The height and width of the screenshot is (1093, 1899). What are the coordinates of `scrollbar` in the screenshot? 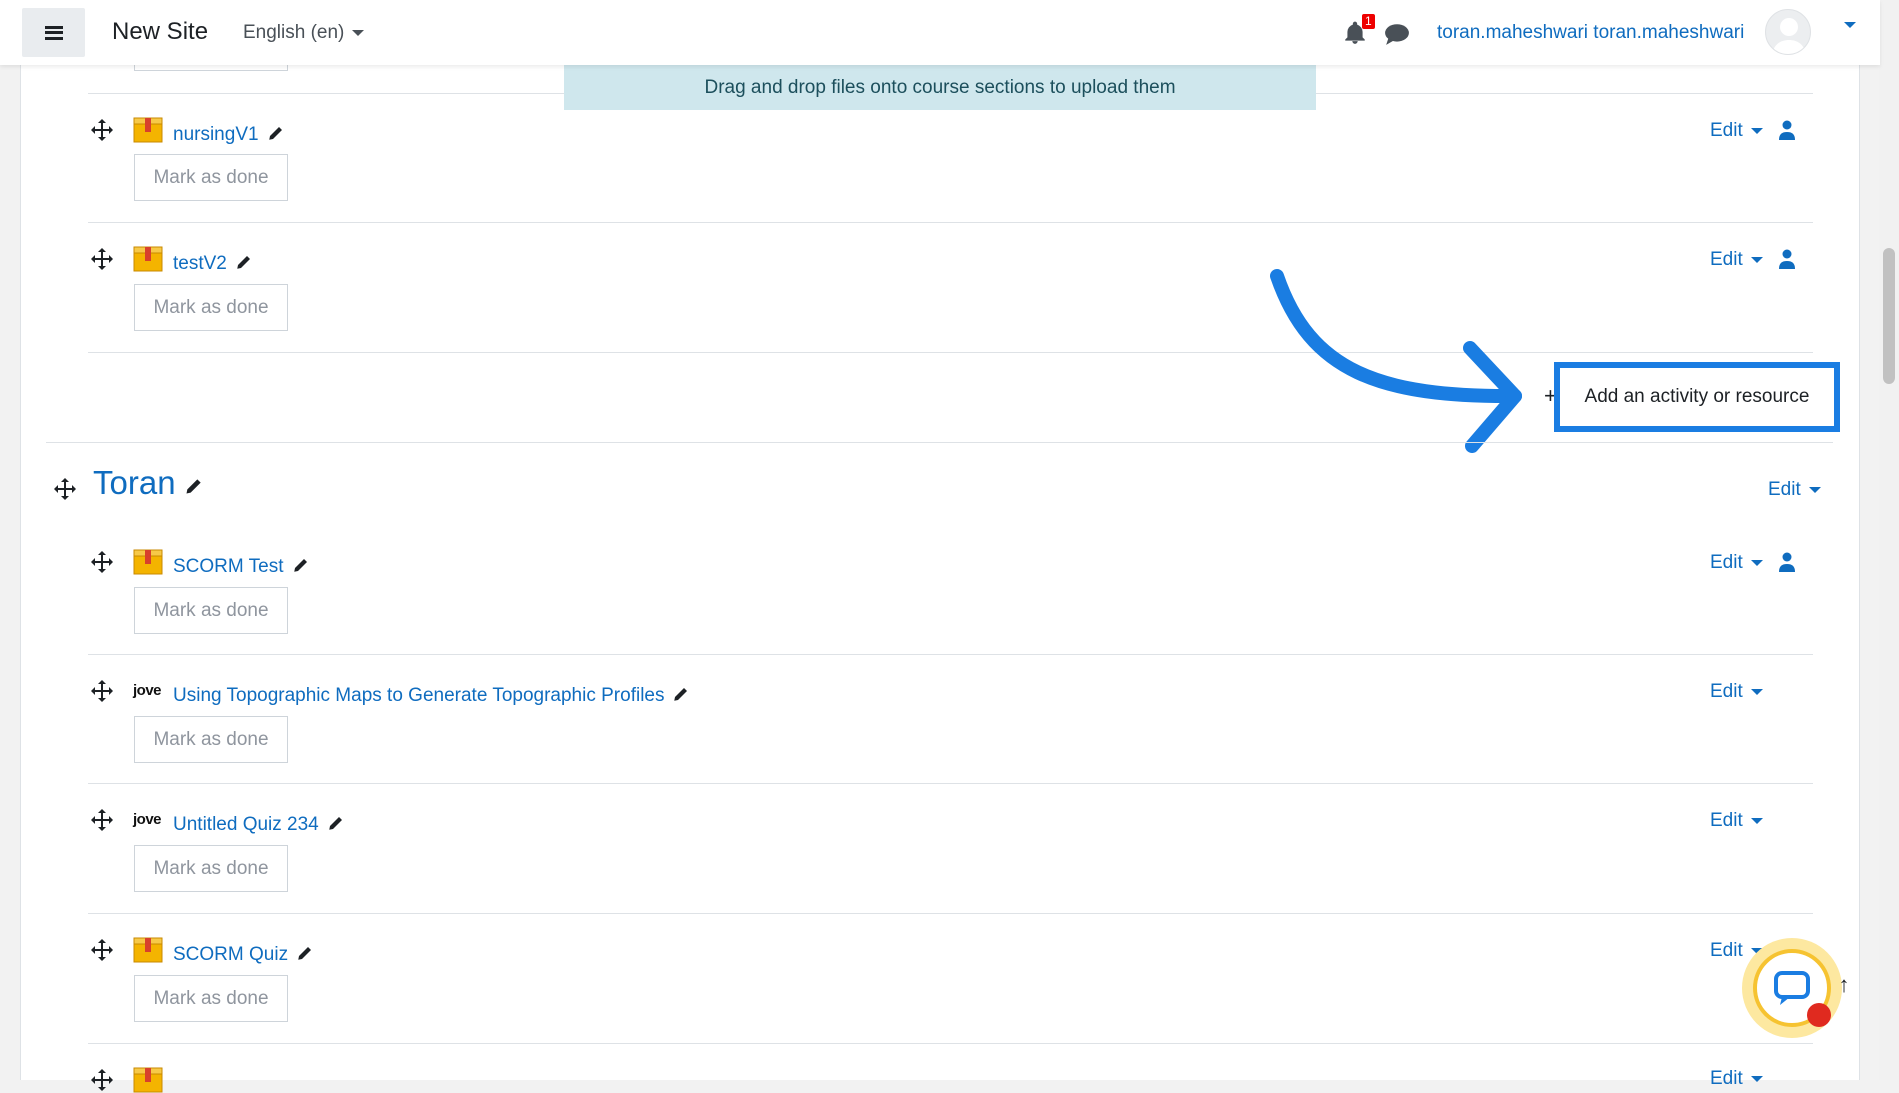 It's located at (1889, 540).